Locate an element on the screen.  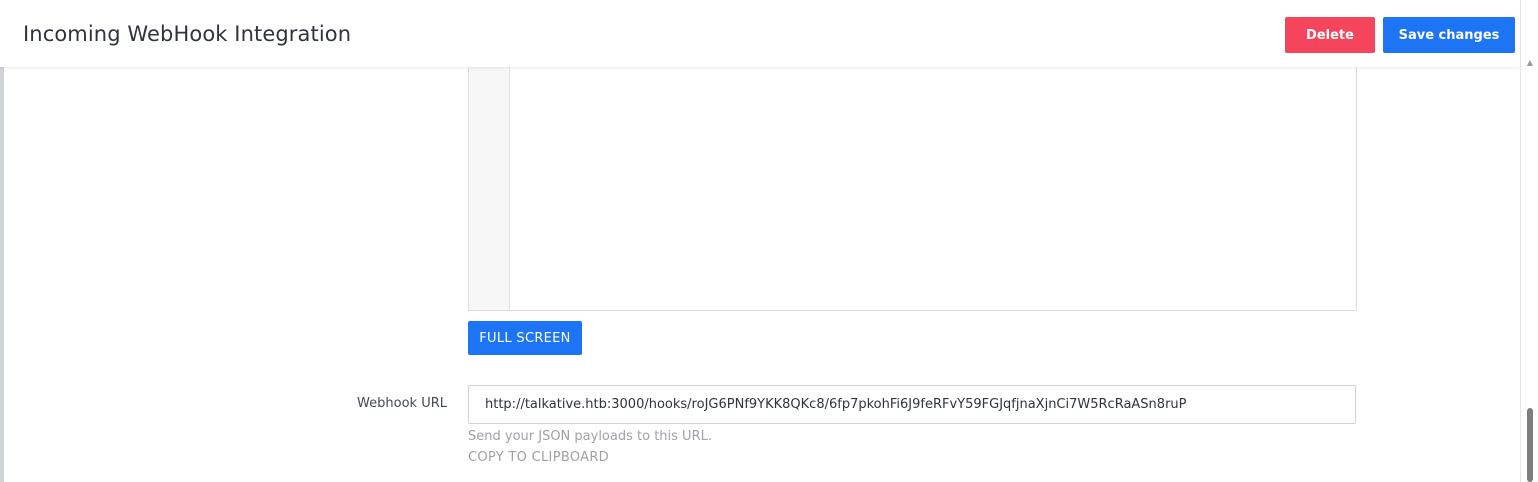
scroll-up-arrow-icon: ▲ is located at coordinates (1530, 63).